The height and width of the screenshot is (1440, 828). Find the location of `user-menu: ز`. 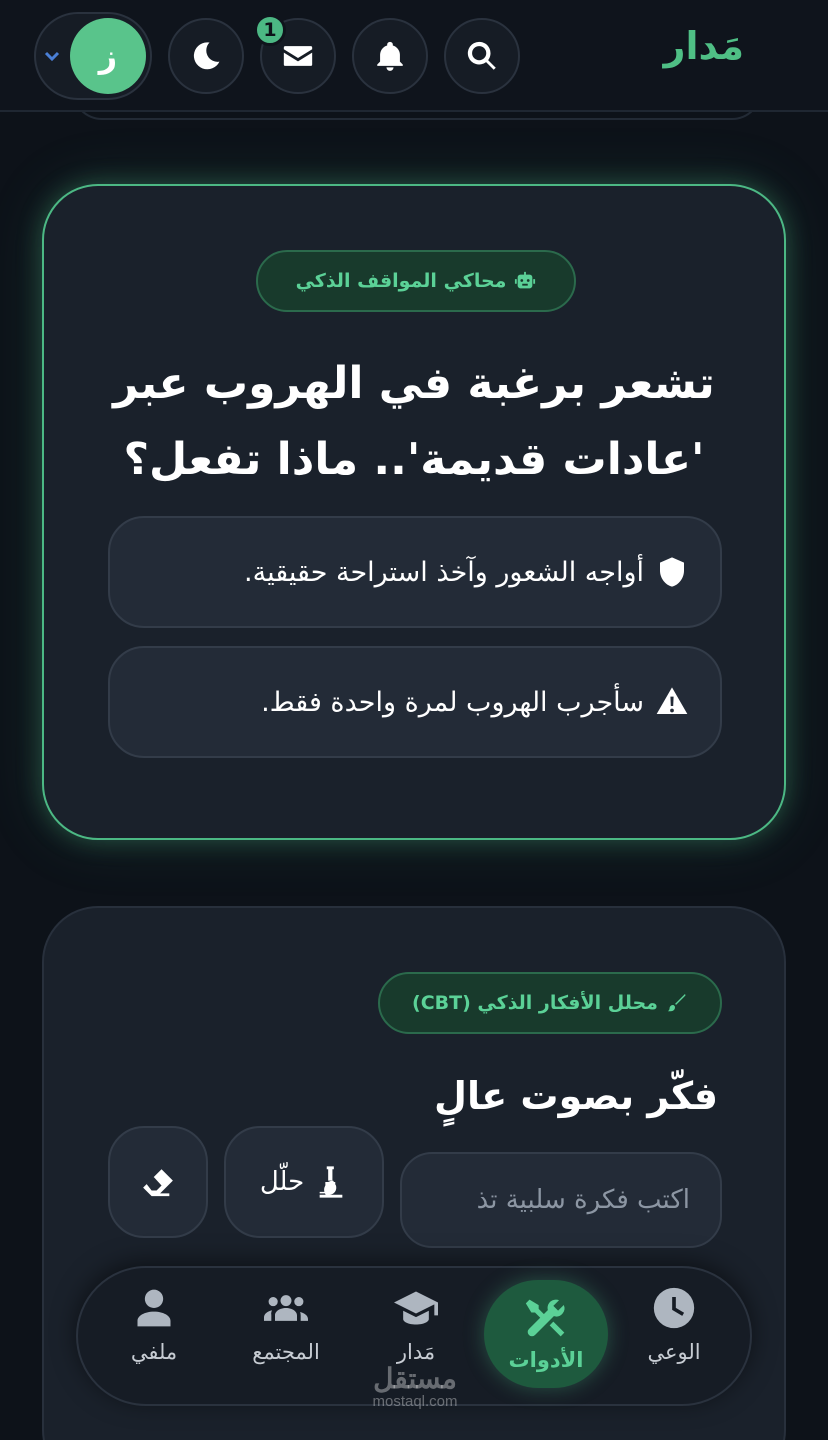

user-menu: ز is located at coordinates (93, 56).